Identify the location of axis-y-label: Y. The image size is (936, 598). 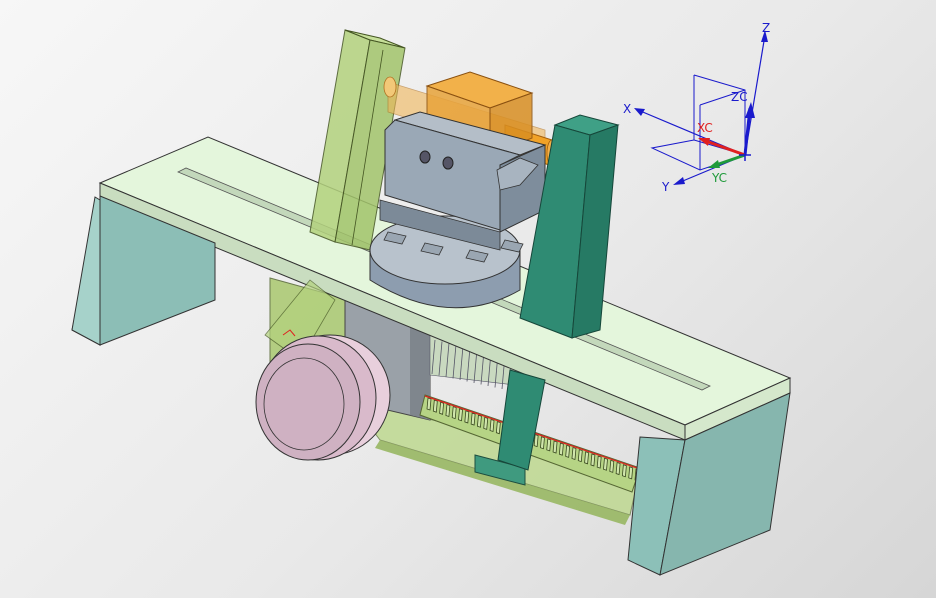
(665, 187).